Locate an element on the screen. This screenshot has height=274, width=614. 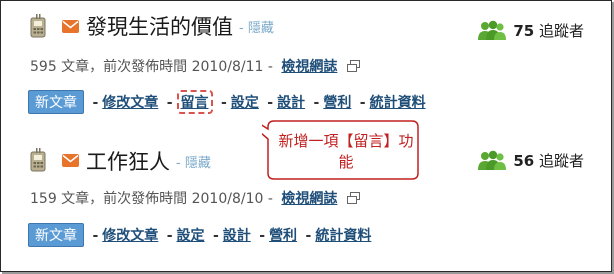
blog-meta: 159 文章，前次發佈時間 2010/8/10 - 檢視網誌 is located at coordinates (195, 198).